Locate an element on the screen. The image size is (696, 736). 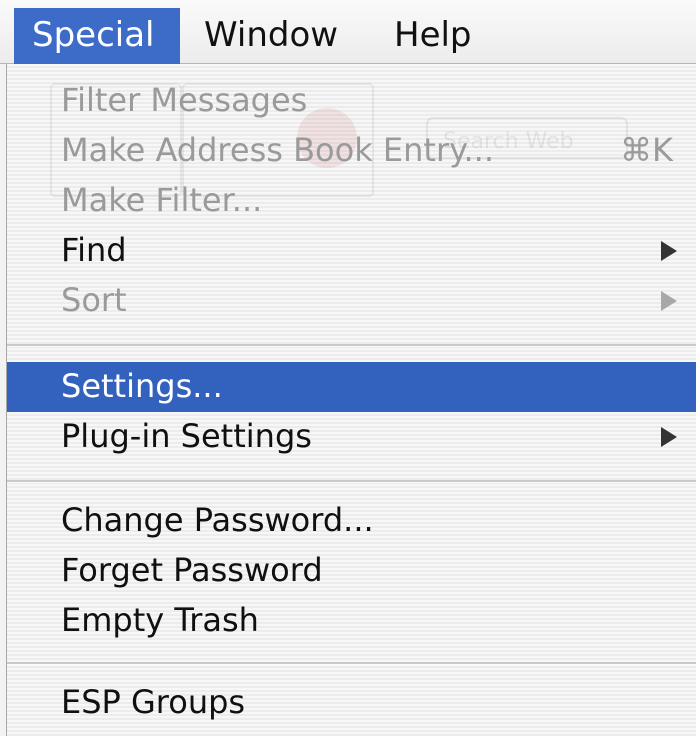
menu-item-label: Forget Password is located at coordinates (192, 570).